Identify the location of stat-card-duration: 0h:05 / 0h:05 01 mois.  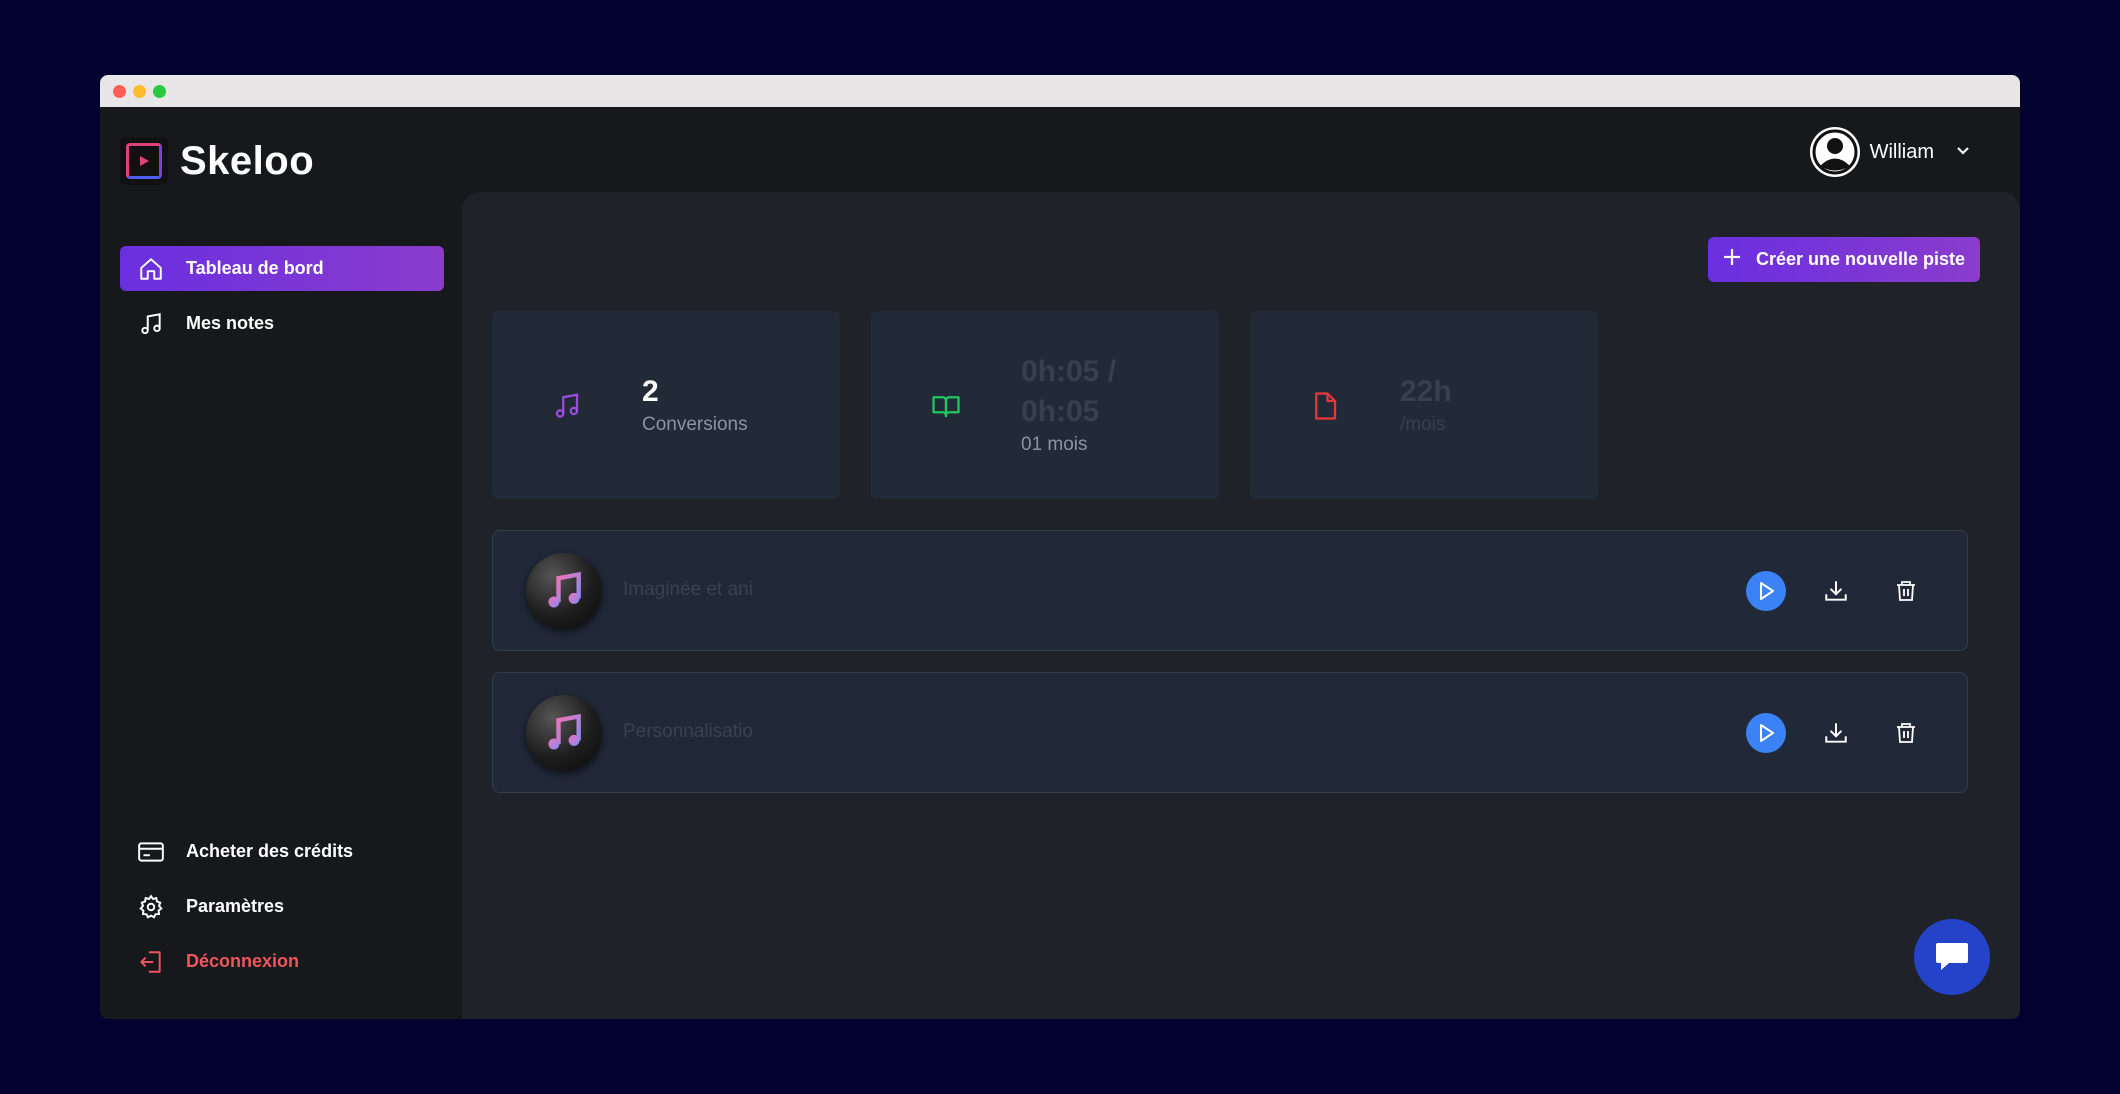
(1045, 405).